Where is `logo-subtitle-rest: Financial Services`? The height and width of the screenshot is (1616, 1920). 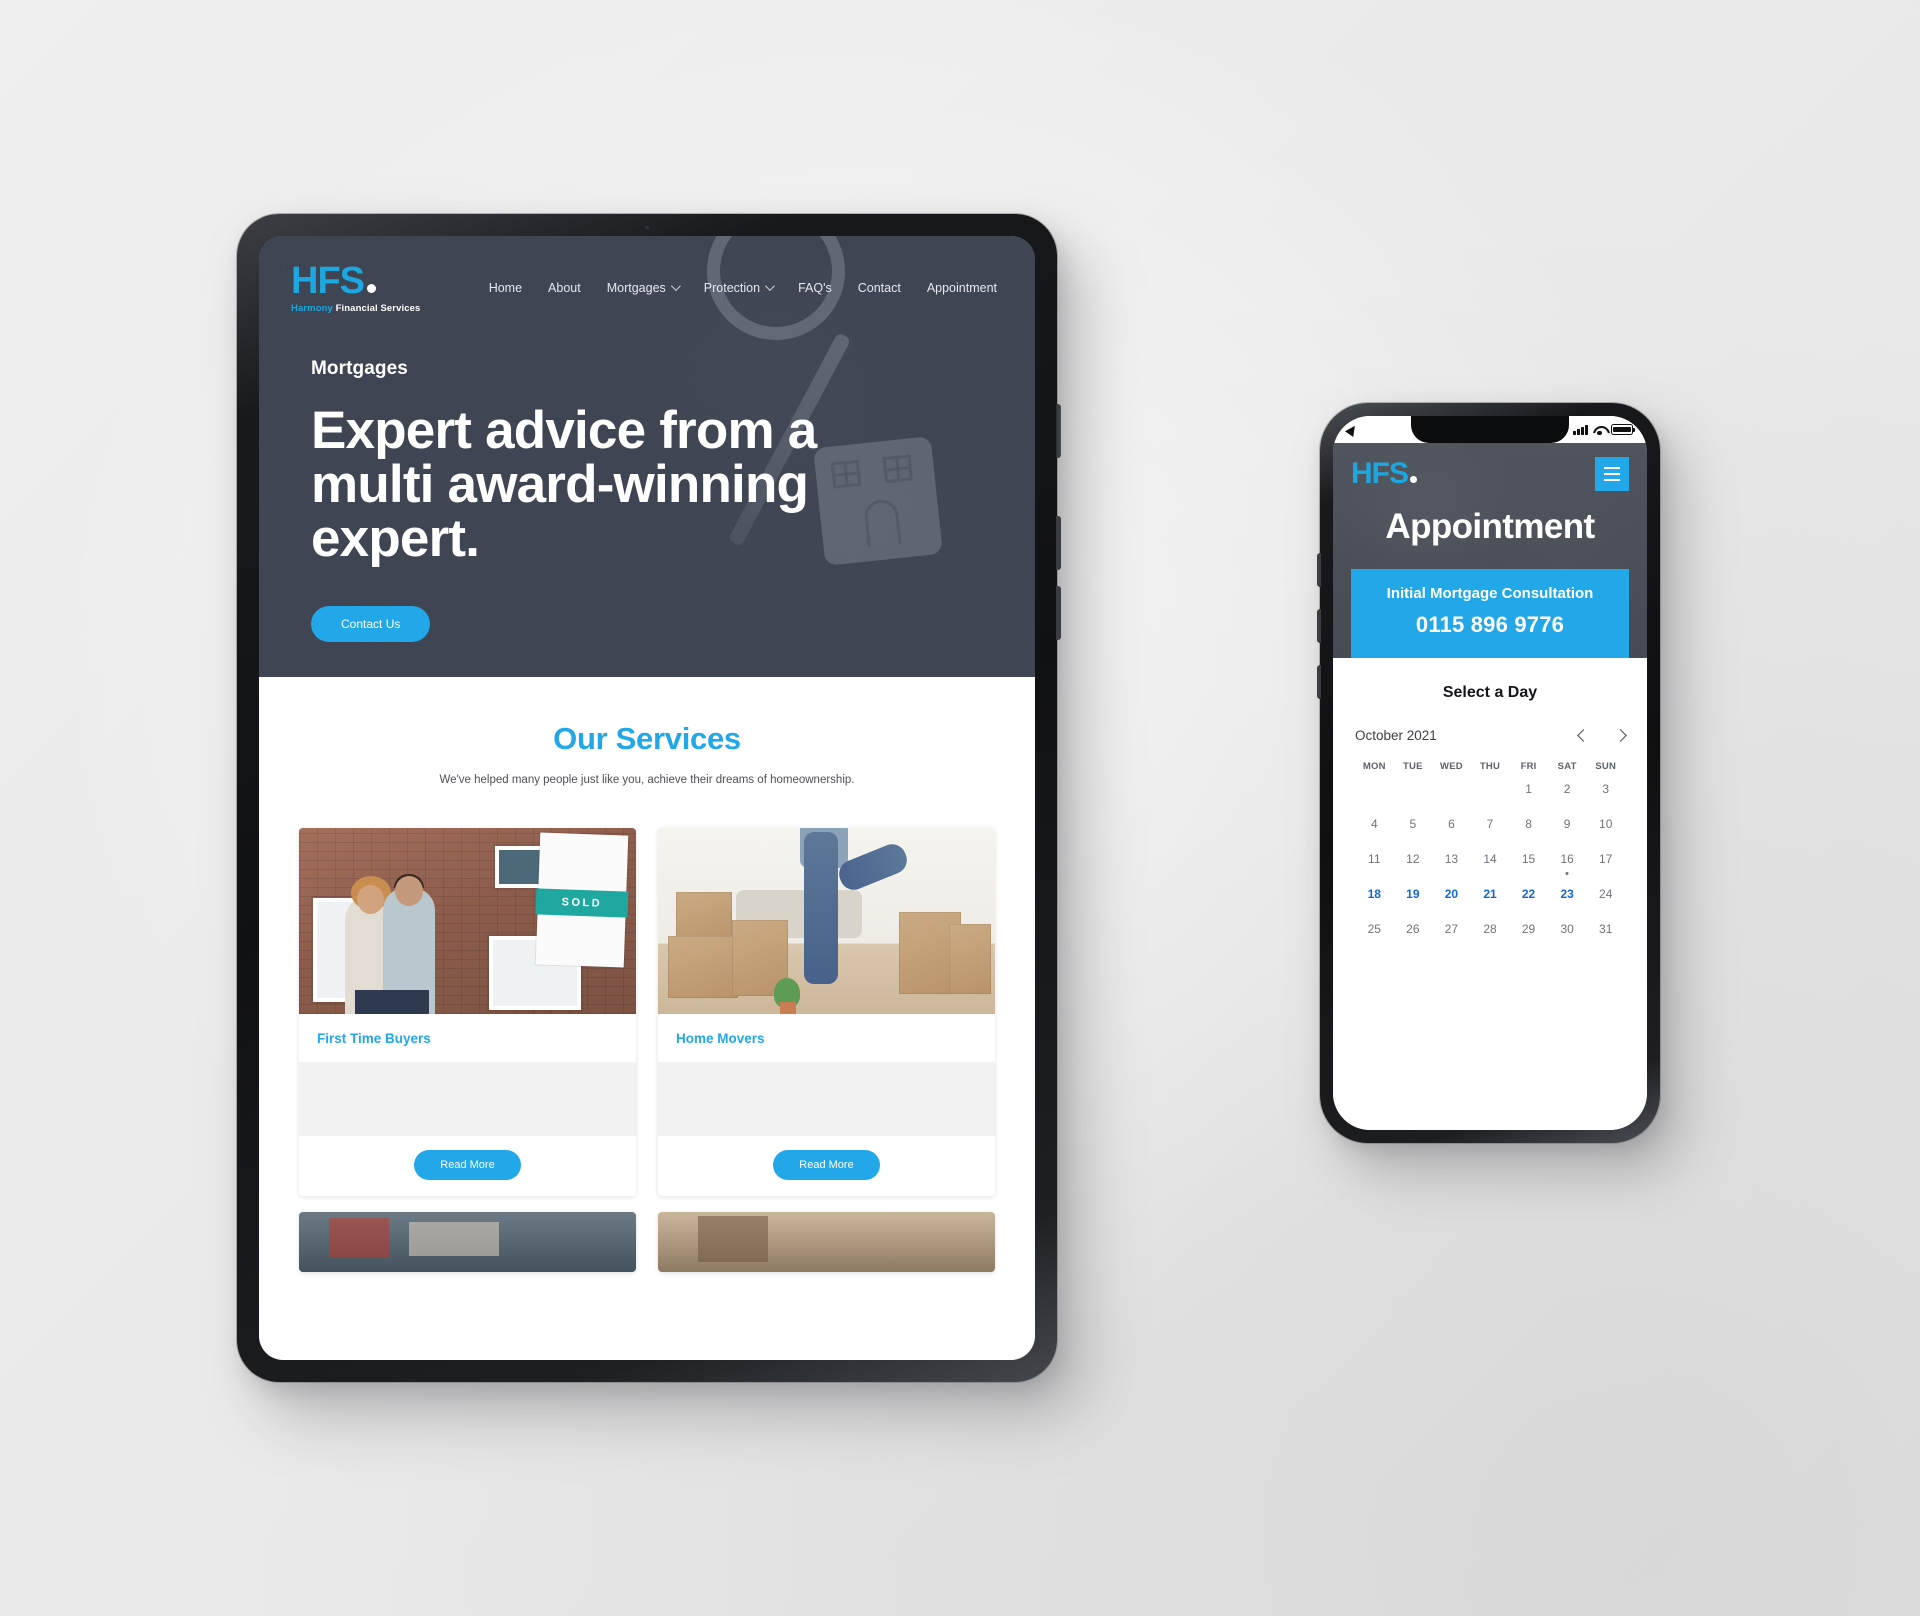 logo-subtitle-rest: Financial Services is located at coordinates (378, 308).